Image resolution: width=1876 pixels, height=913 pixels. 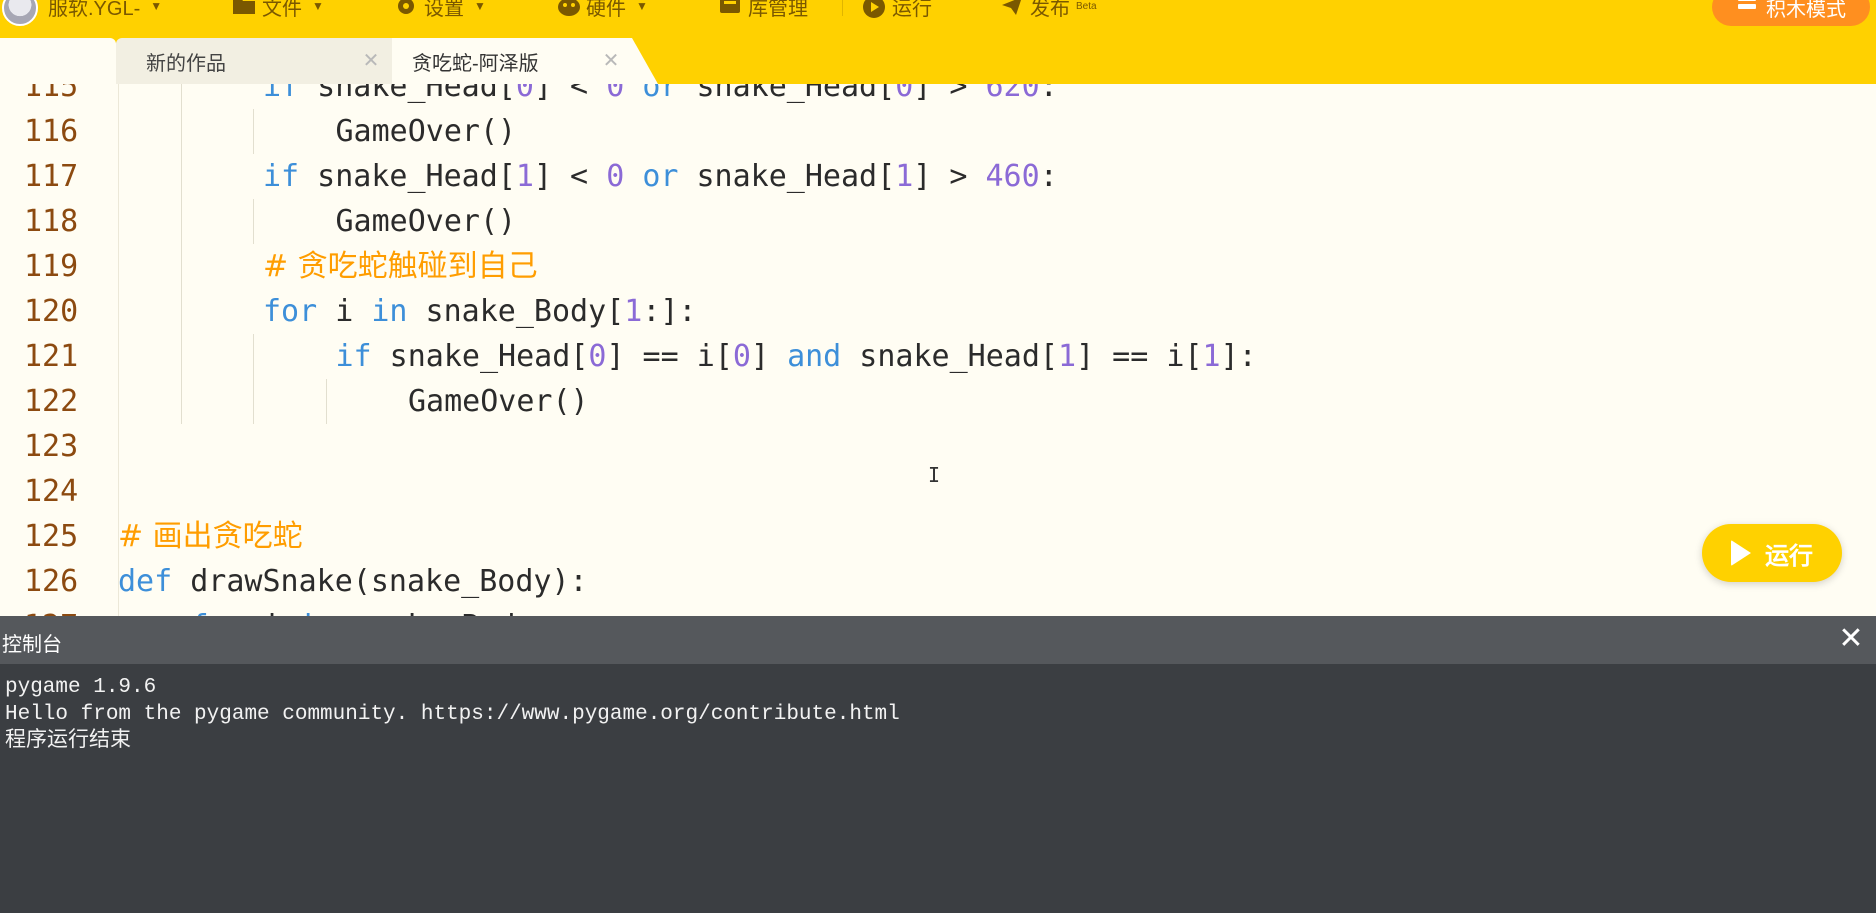 I want to click on line-number: 123, so click(x=51, y=446).